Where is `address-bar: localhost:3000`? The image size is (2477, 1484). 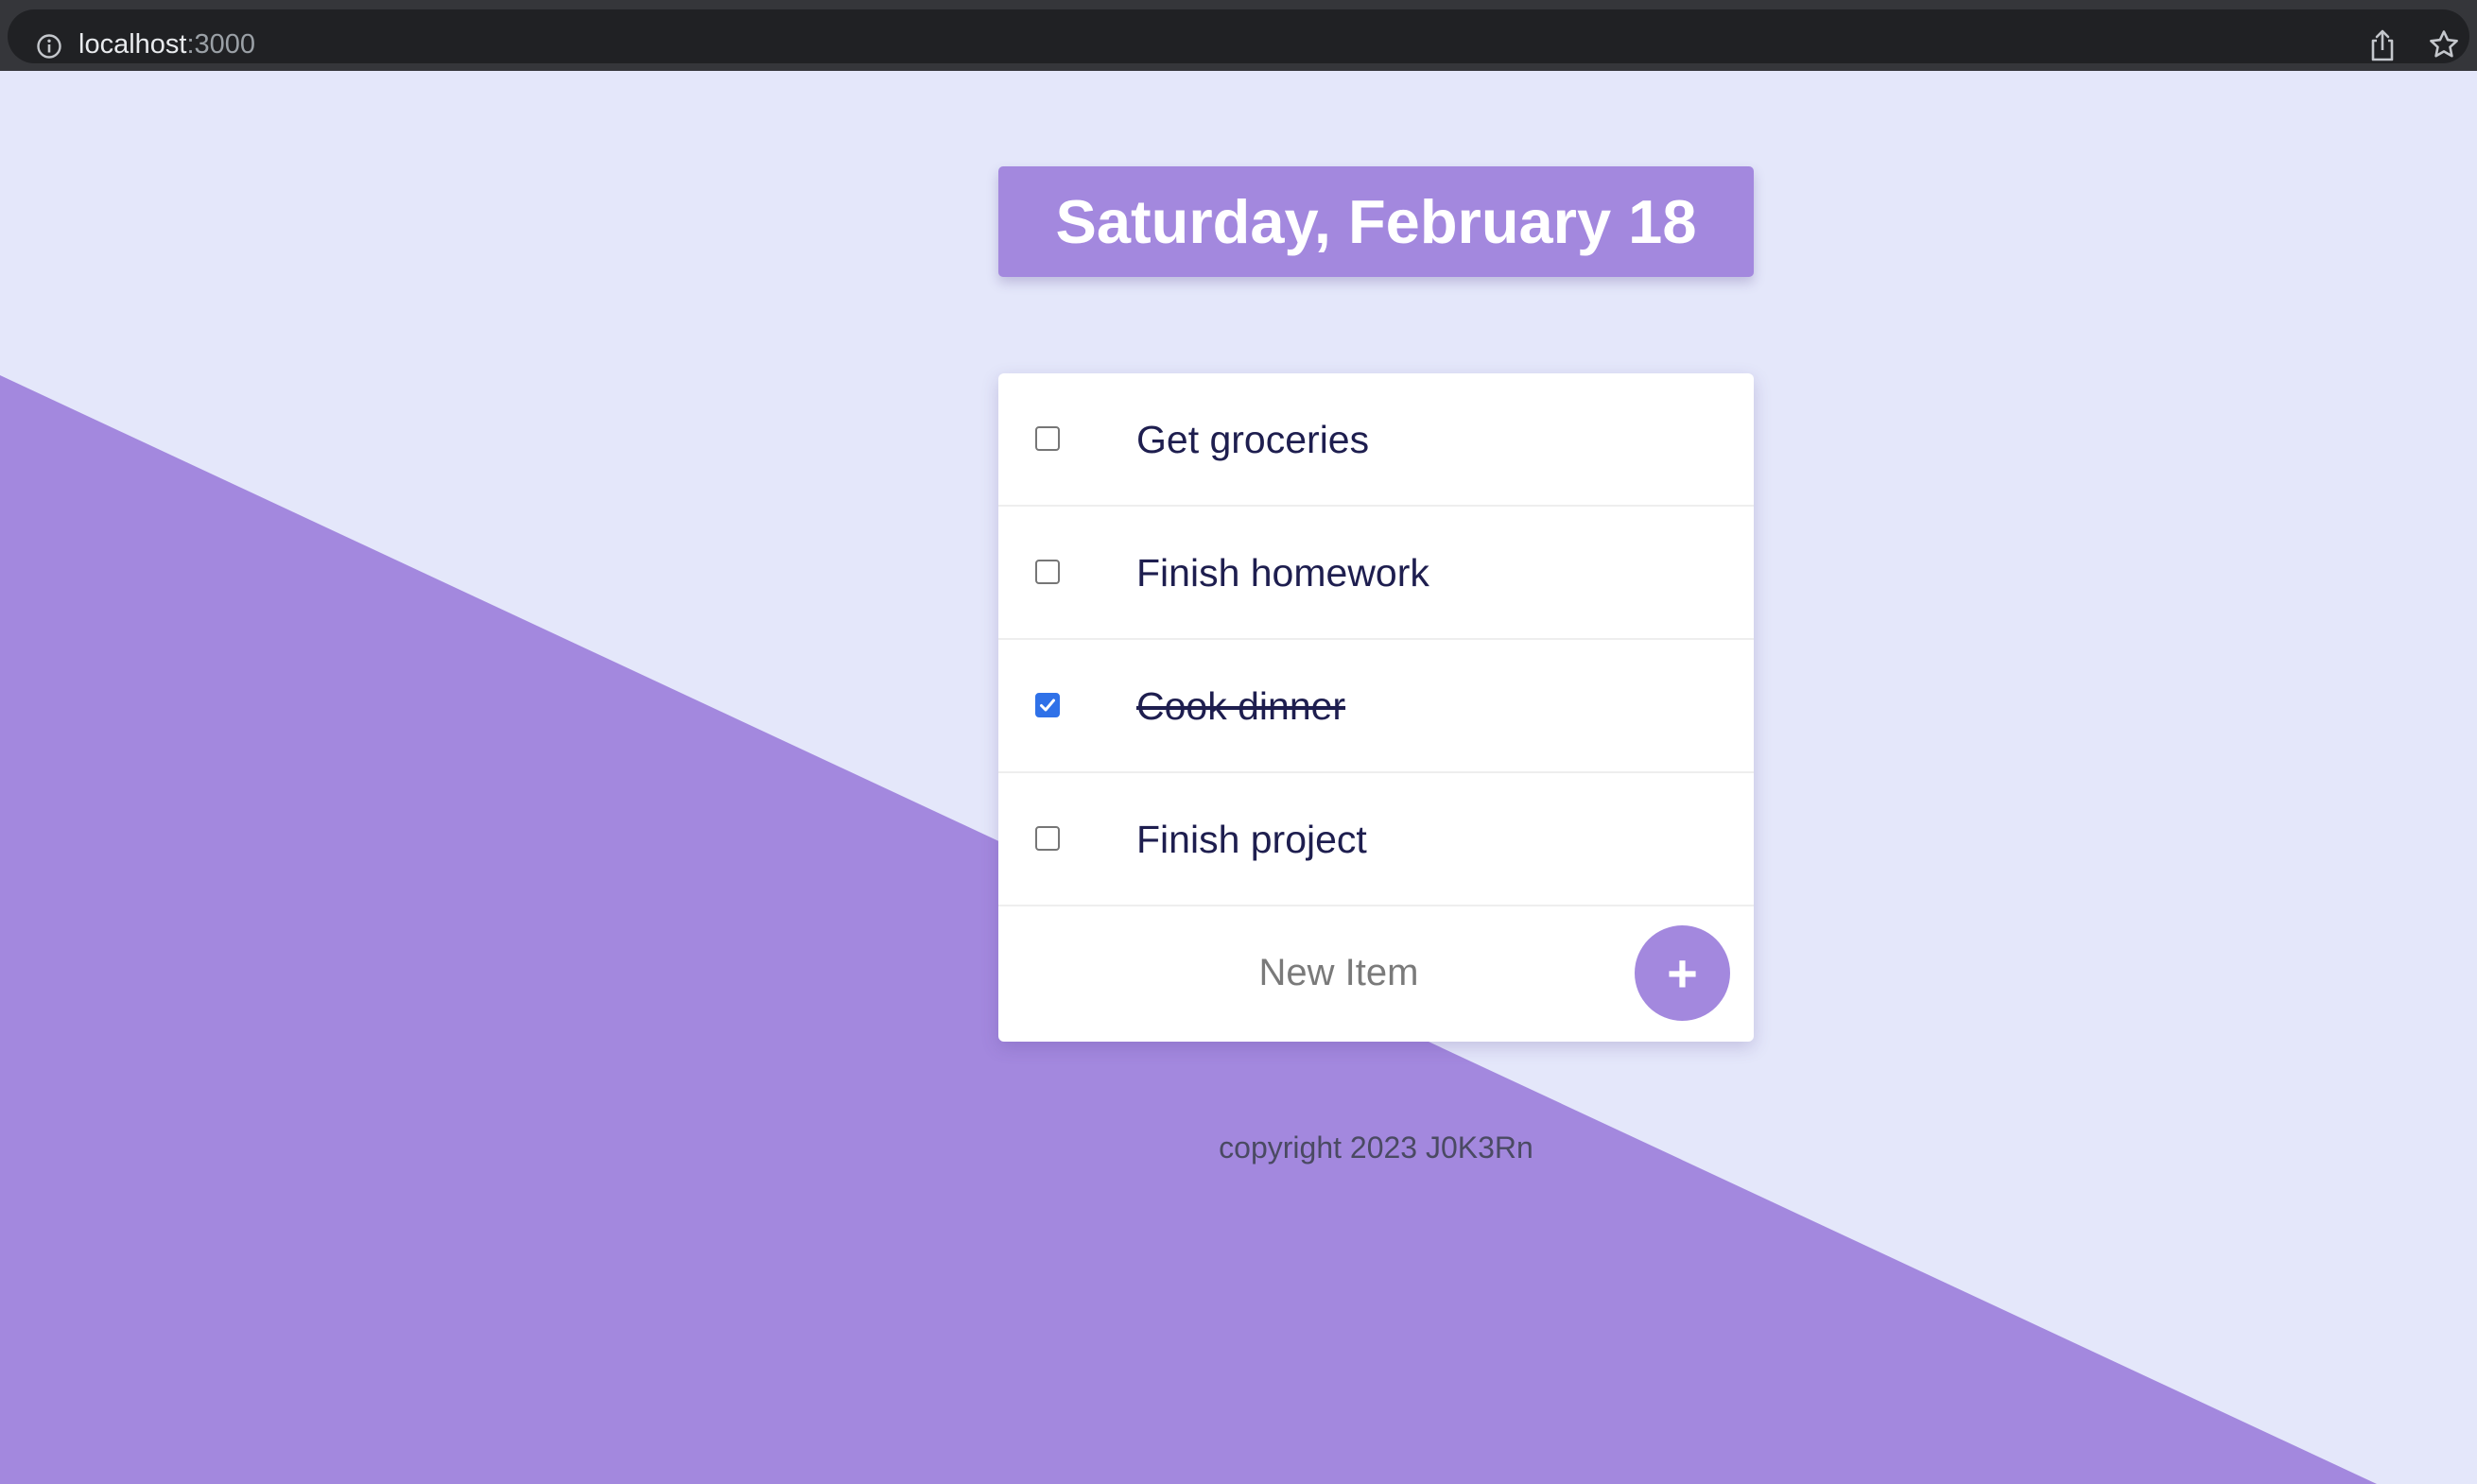
address-bar: localhost:3000 is located at coordinates (1238, 36).